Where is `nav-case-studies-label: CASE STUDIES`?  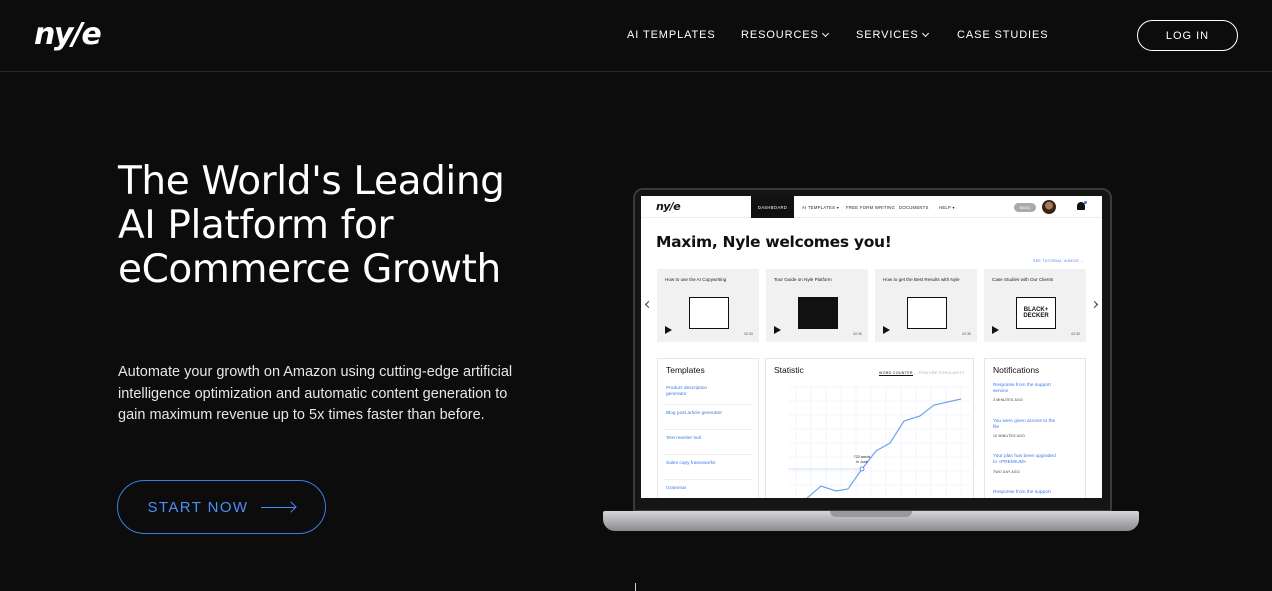
nav-case-studies-label: CASE STUDIES is located at coordinates (1003, 35).